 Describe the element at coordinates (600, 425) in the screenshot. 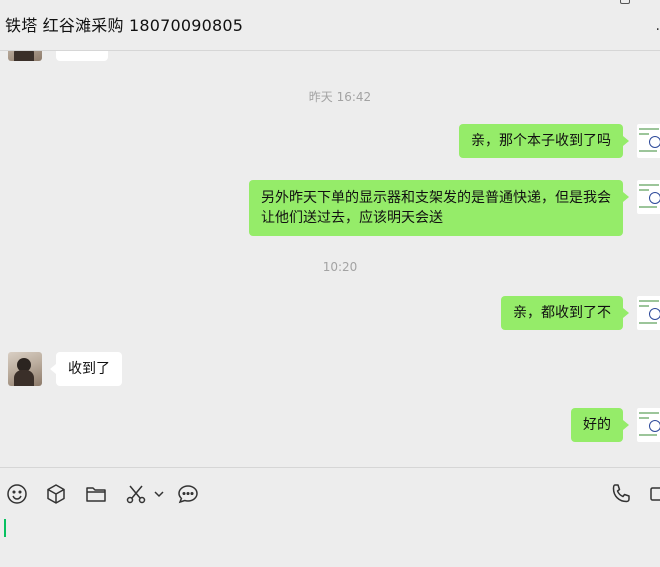

I see `message-bubble-sent: 好的` at that location.